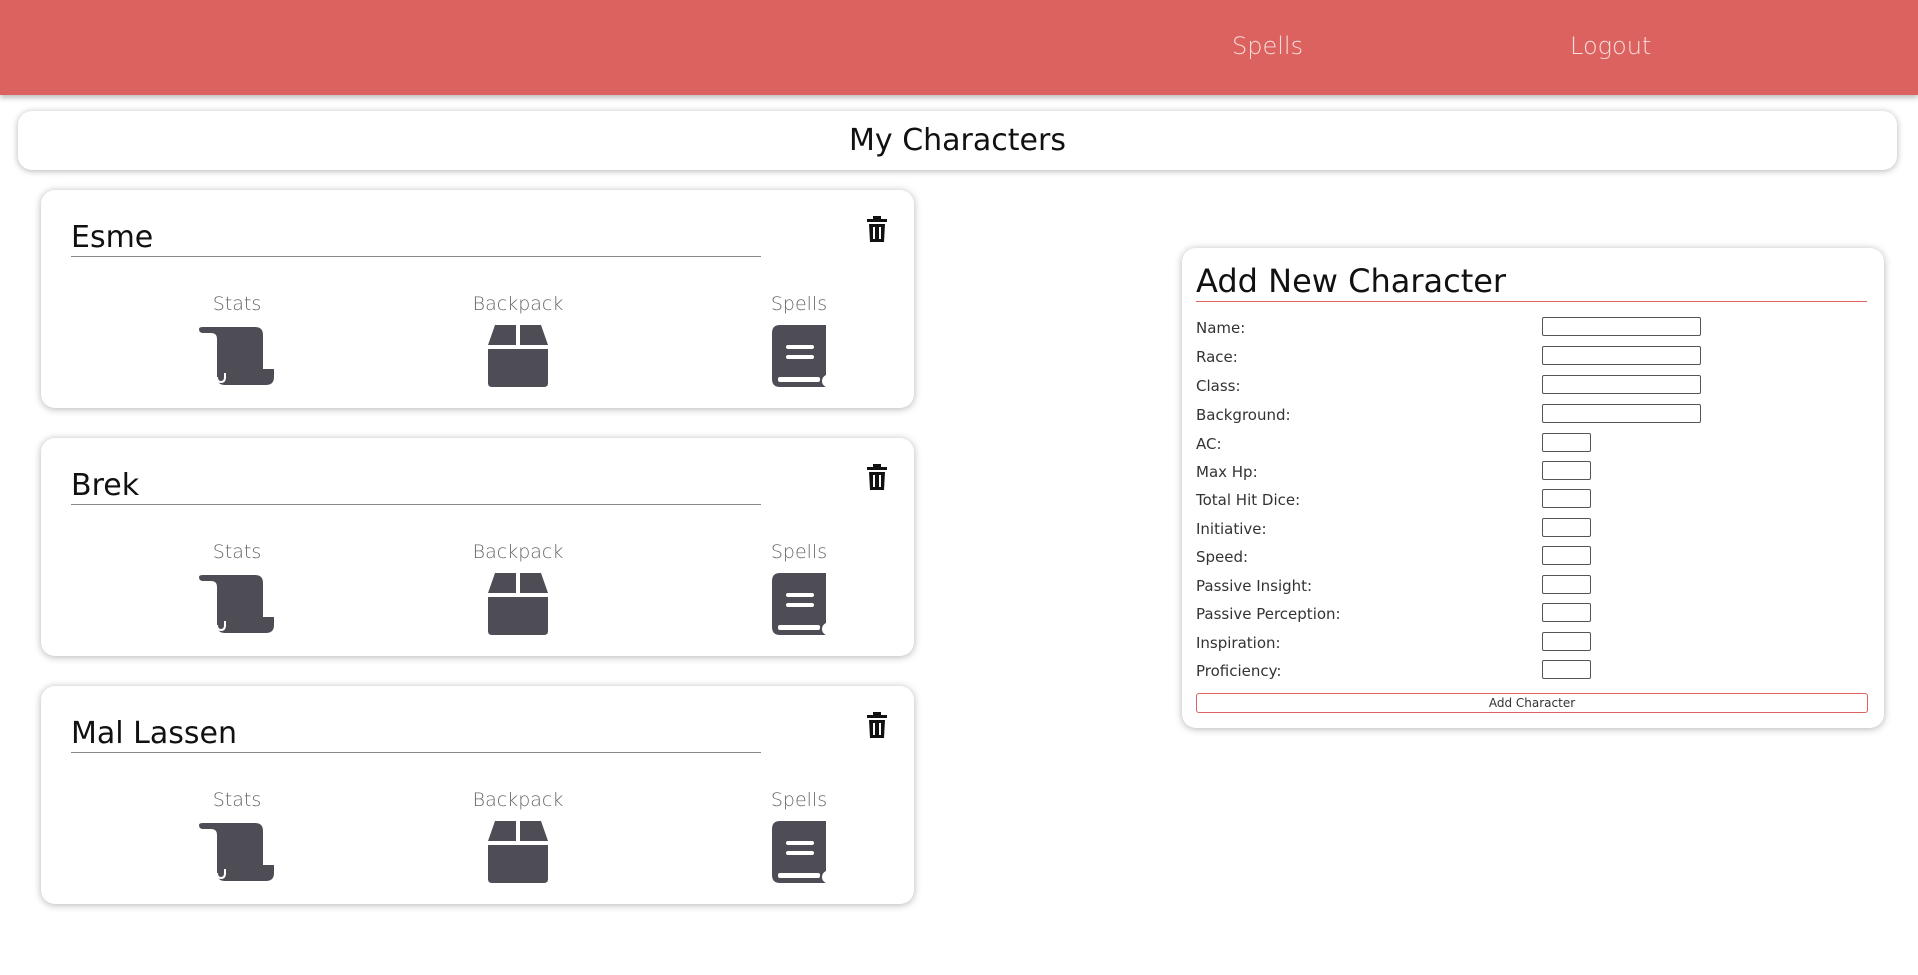 The width and height of the screenshot is (1918, 975). I want to click on max-hp-field, so click(1566, 470).